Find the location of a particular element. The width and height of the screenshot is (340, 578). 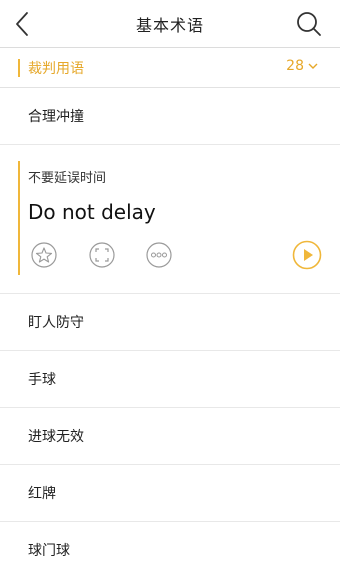

card-accent-bar is located at coordinates (19, 218).